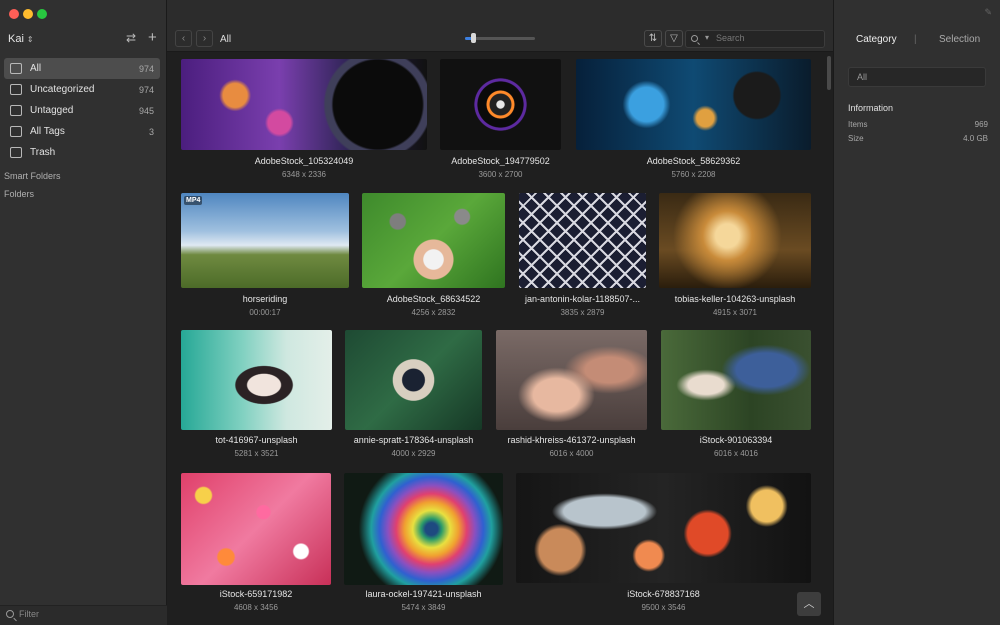 The width and height of the screenshot is (1000, 625). What do you see at coordinates (30, 39) in the screenshot?
I see `chevron-updown-icon: ⇕` at bounding box center [30, 39].